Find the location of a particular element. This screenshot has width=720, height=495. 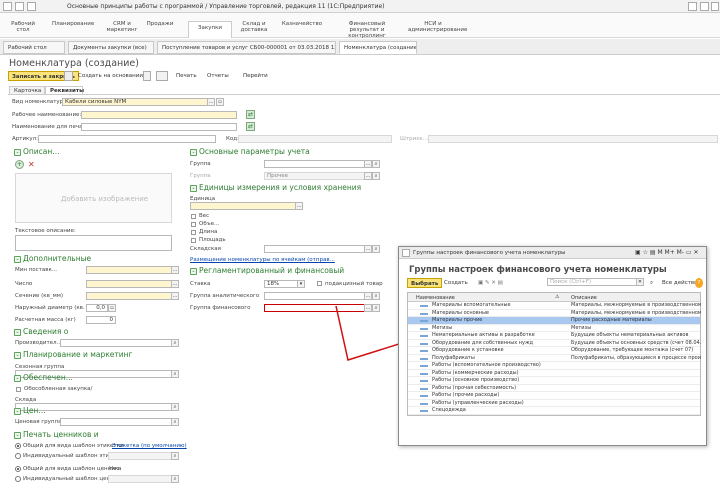

save-icon is located at coordinates (68, 76).